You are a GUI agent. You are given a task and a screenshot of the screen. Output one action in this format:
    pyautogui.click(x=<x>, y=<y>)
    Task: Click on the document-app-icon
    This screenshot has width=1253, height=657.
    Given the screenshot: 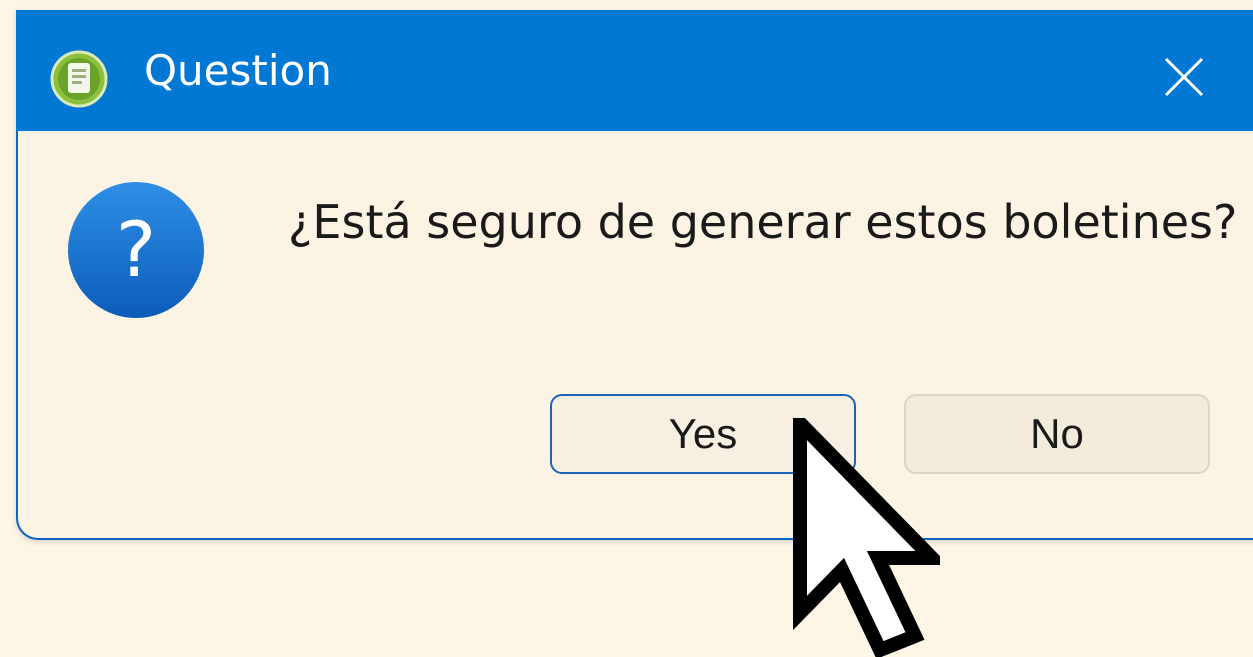 What is the action you would take?
    pyautogui.click(x=79, y=79)
    